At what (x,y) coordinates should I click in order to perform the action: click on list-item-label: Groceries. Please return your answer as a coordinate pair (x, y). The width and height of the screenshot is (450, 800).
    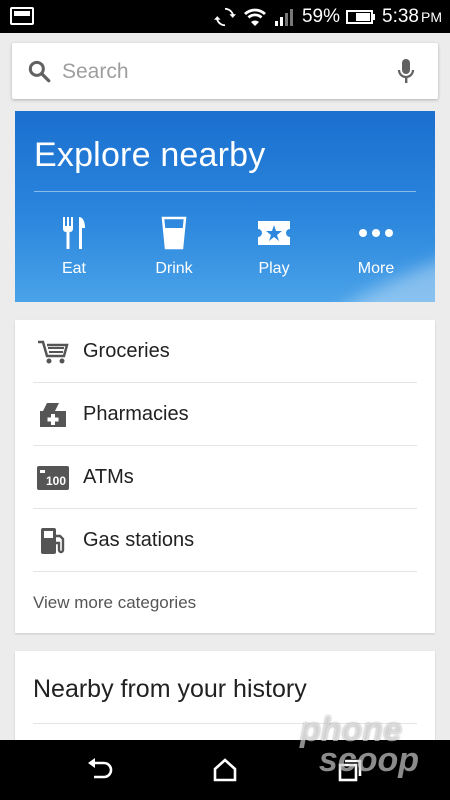
    Looking at the image, I should click on (126, 351).